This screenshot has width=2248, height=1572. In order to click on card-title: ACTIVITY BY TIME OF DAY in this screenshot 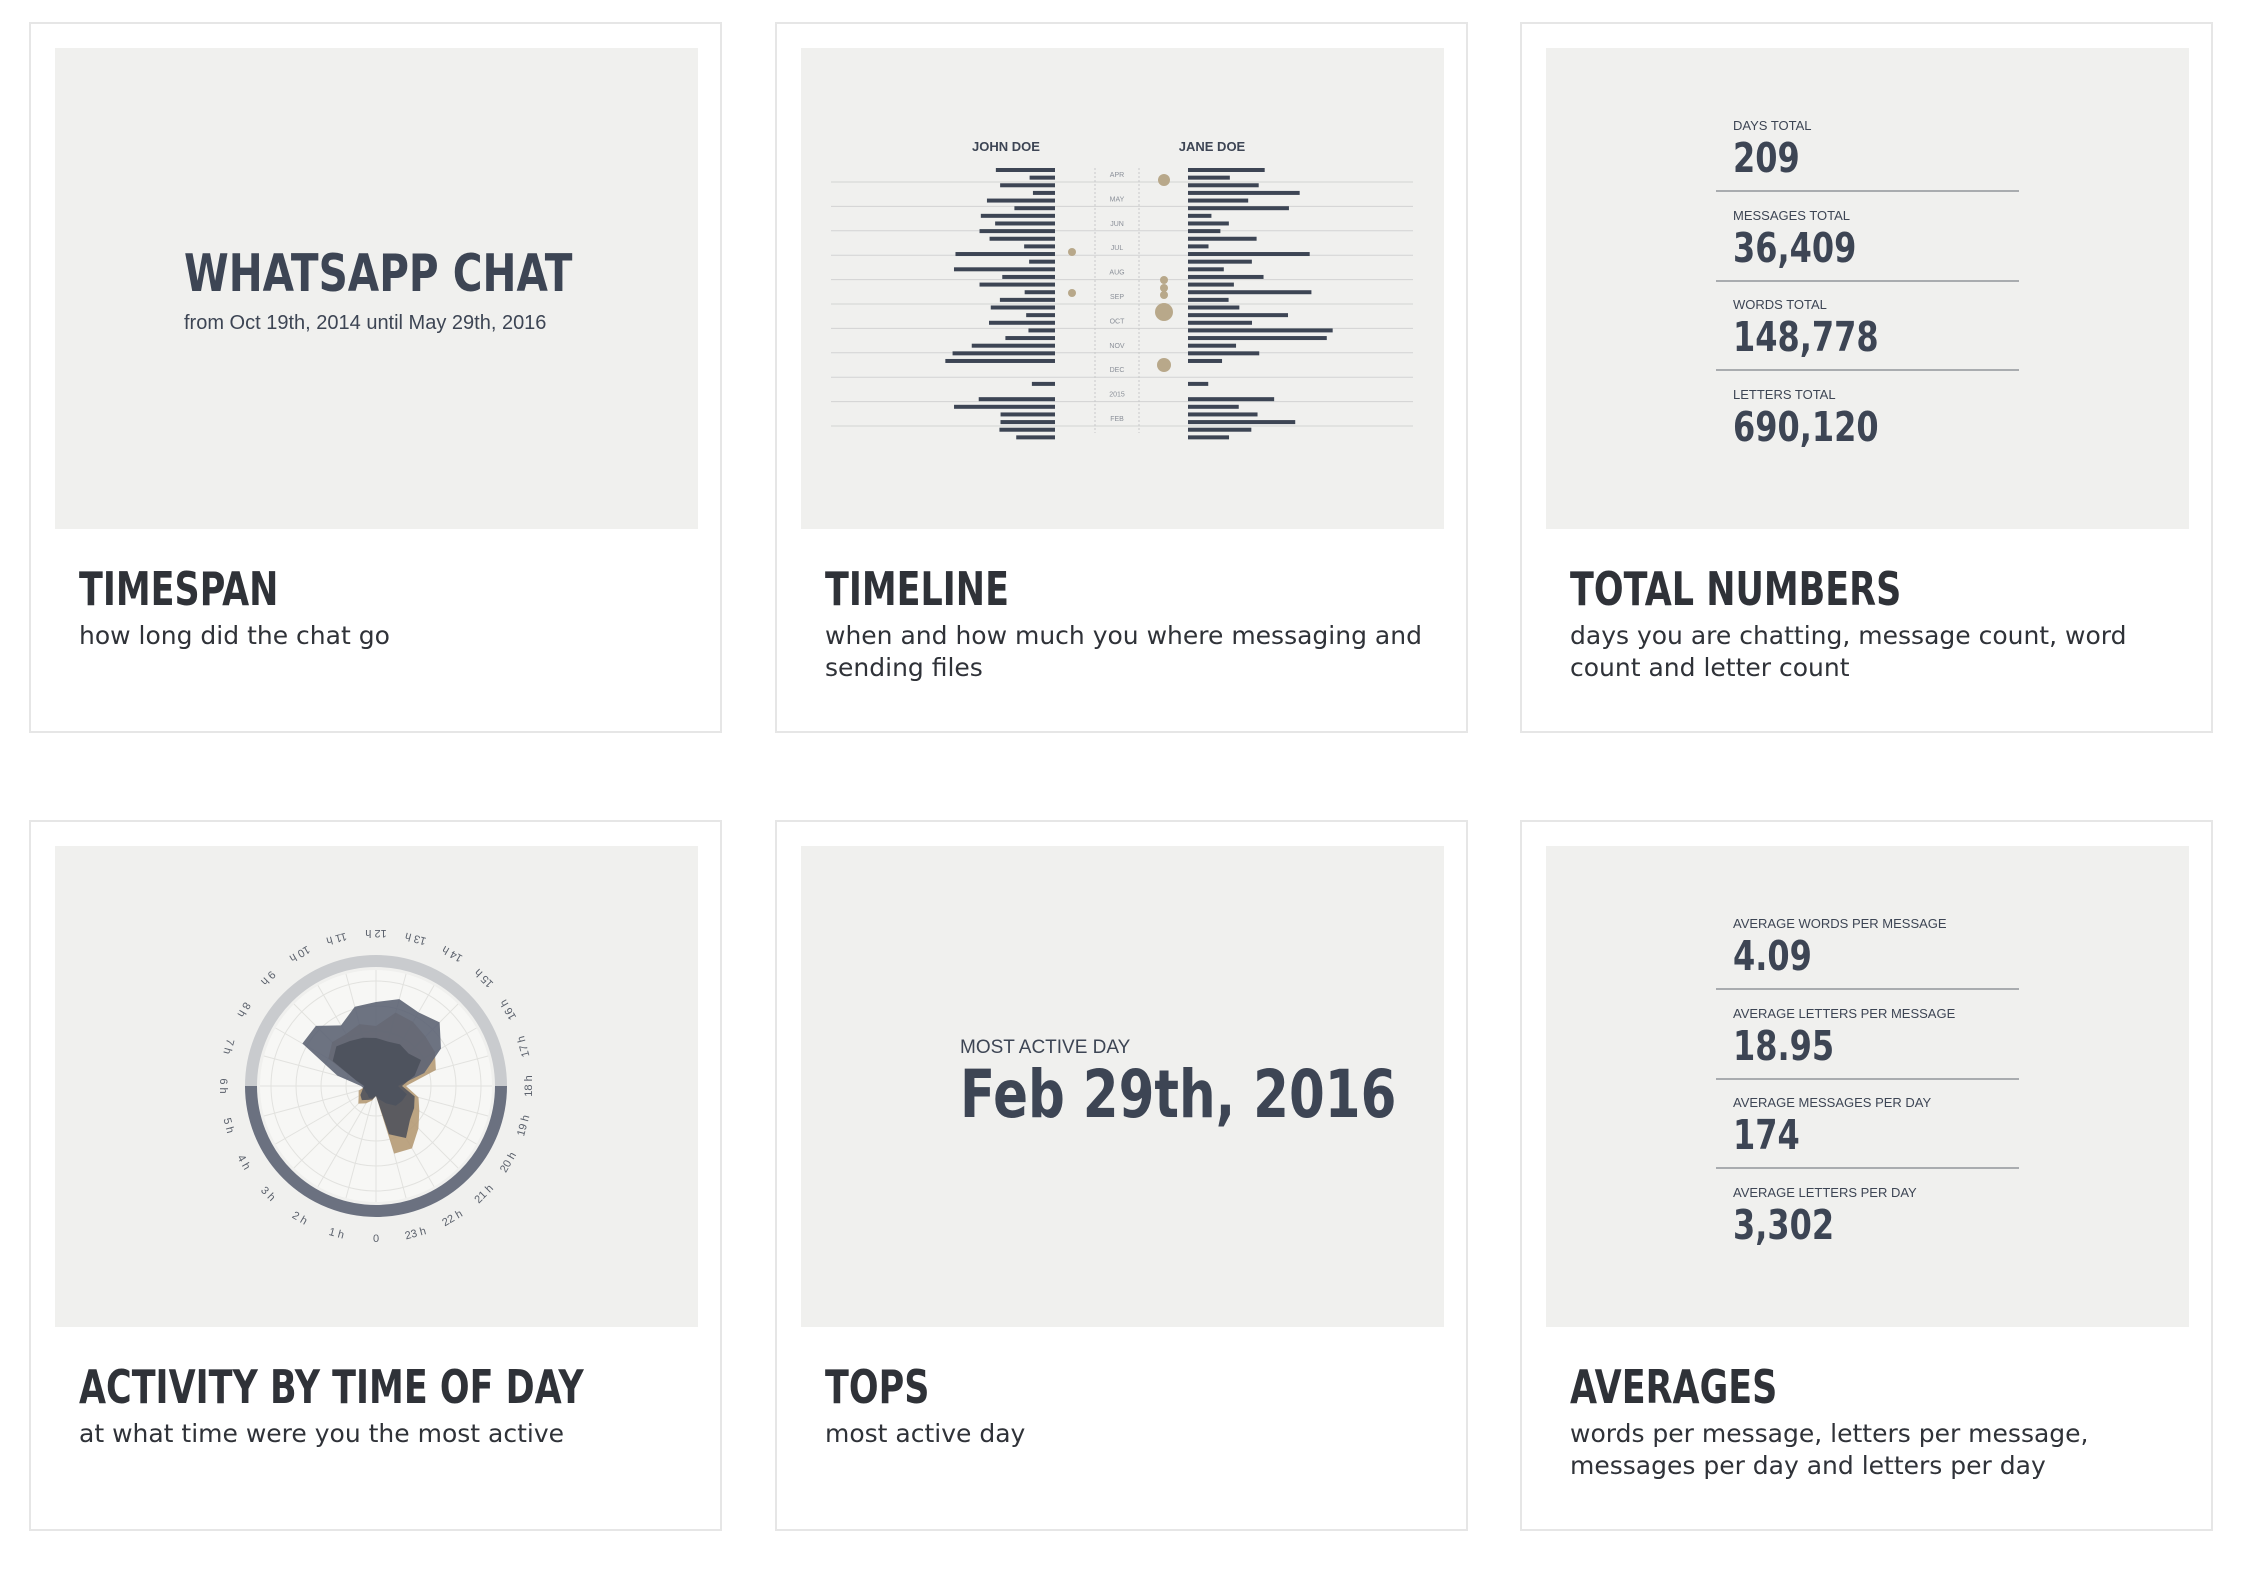, I will do `click(331, 1387)`.